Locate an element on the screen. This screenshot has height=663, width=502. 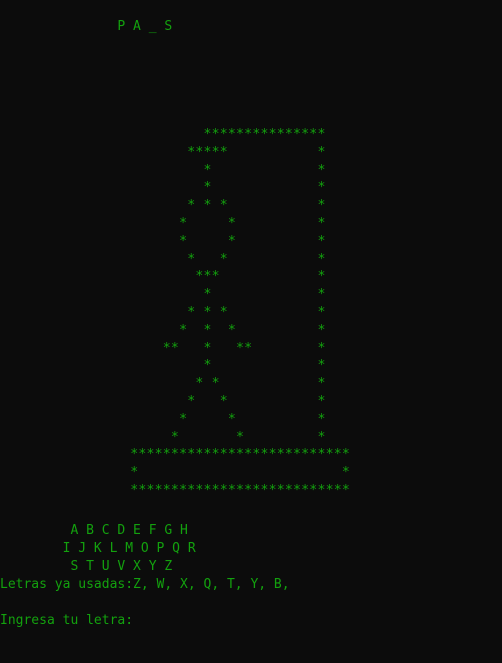
used-letters-line: Letras ya usadas:Z, W, X, Q, T, Y, B, is located at coordinates (145, 584).